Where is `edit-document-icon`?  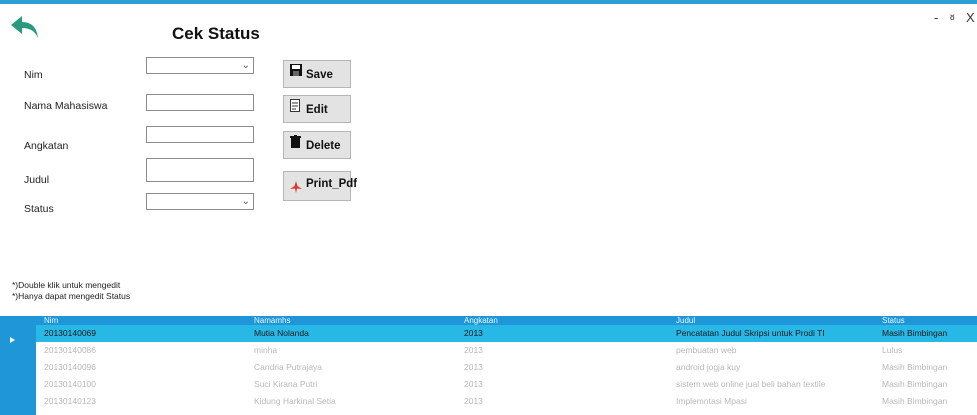
edit-document-icon is located at coordinates (295, 107).